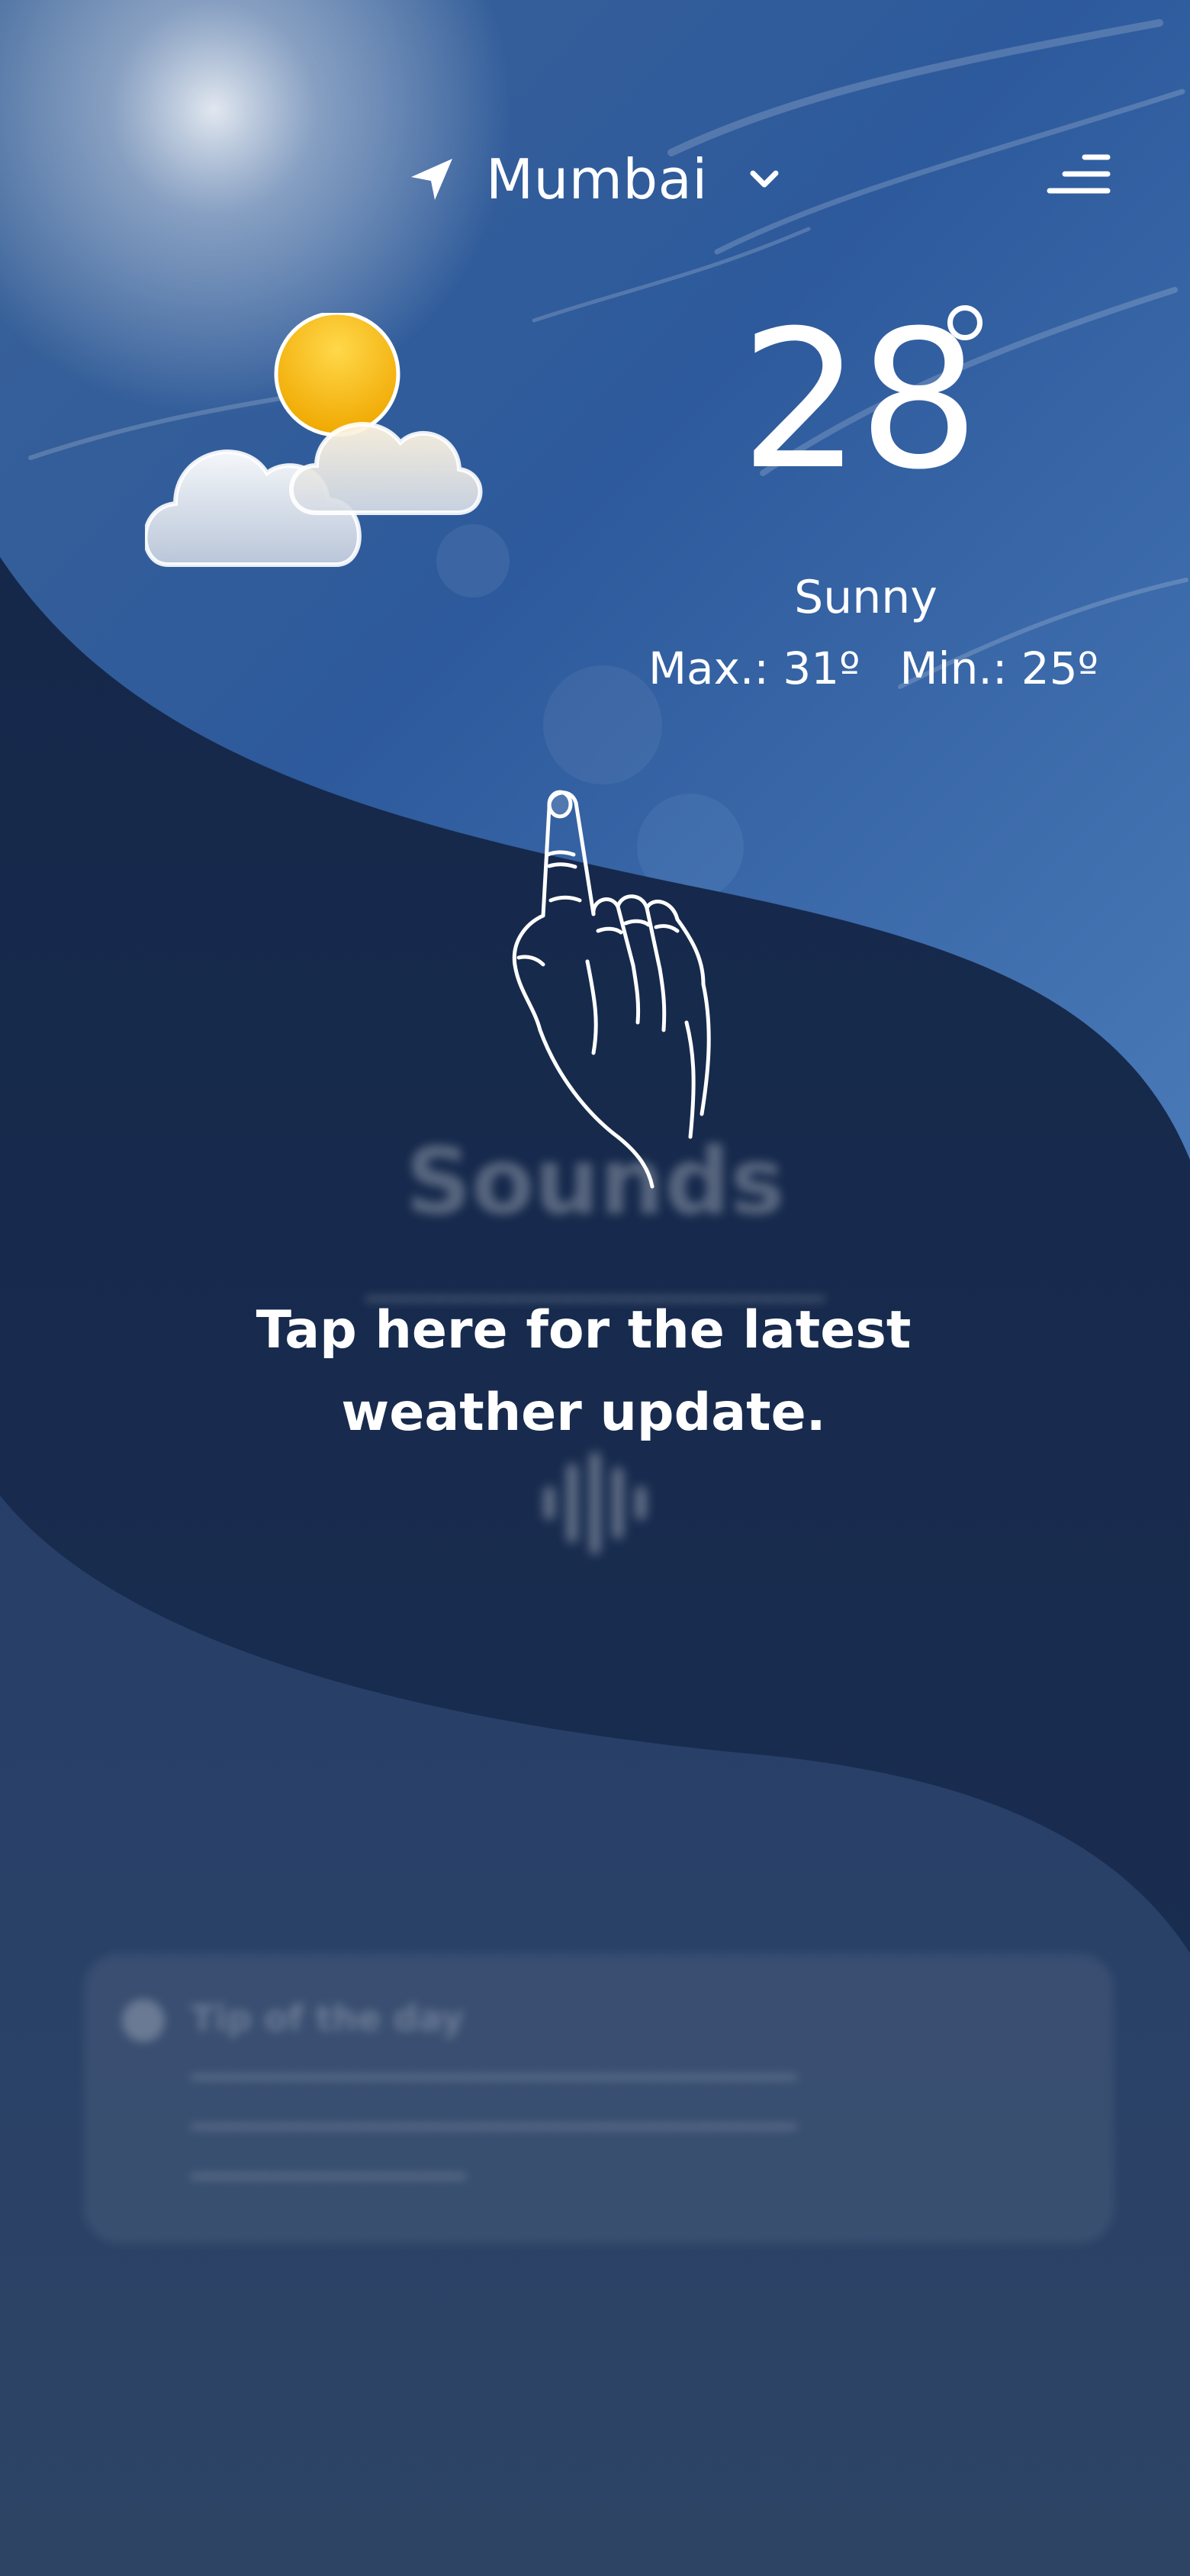 The height and width of the screenshot is (2576, 1190). I want to click on menu-lines-icon, so click(1079, 175).